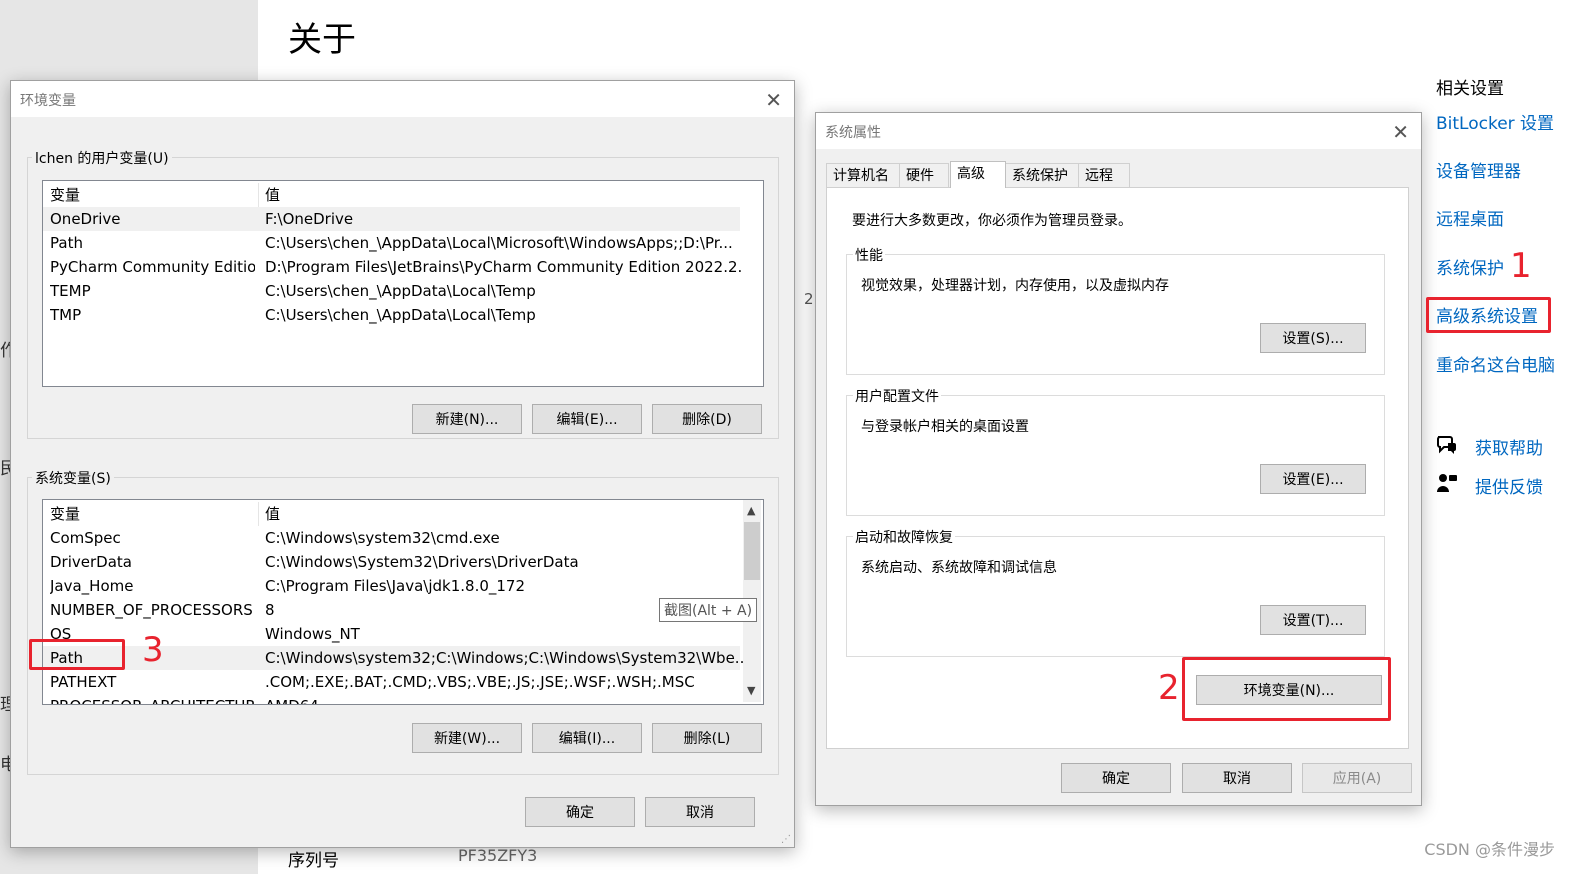  I want to click on env-dialog-titlebar: 环境变量 ✕, so click(402, 99).